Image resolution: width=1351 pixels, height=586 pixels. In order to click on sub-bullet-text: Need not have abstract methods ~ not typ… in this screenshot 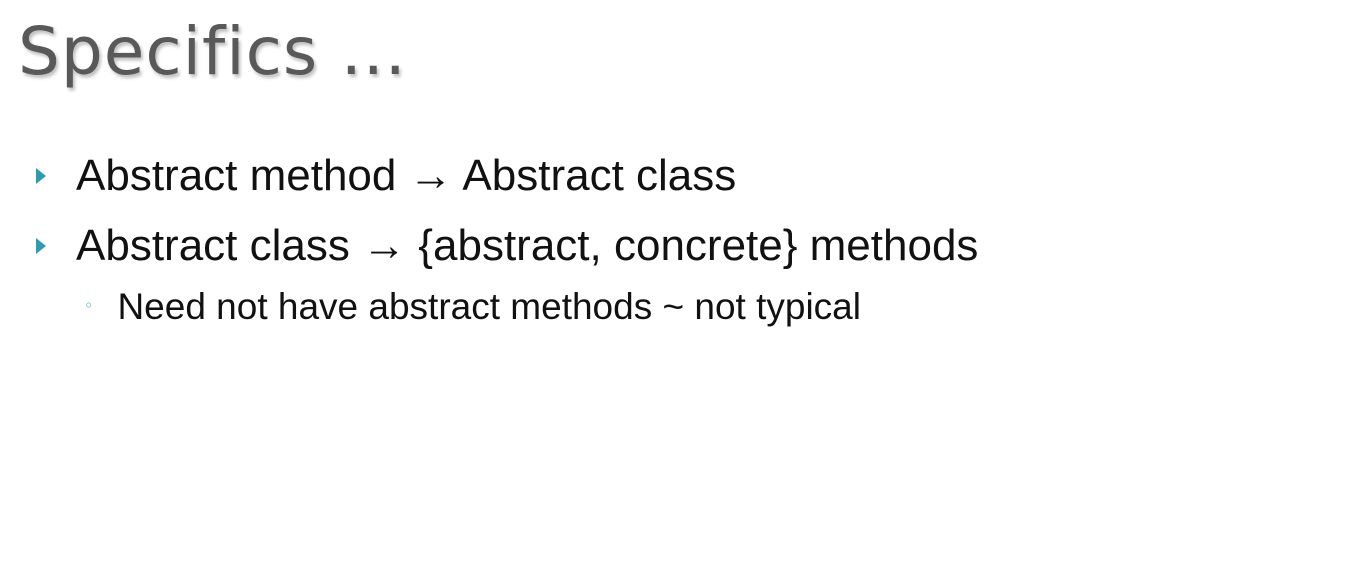, I will do `click(489, 306)`.